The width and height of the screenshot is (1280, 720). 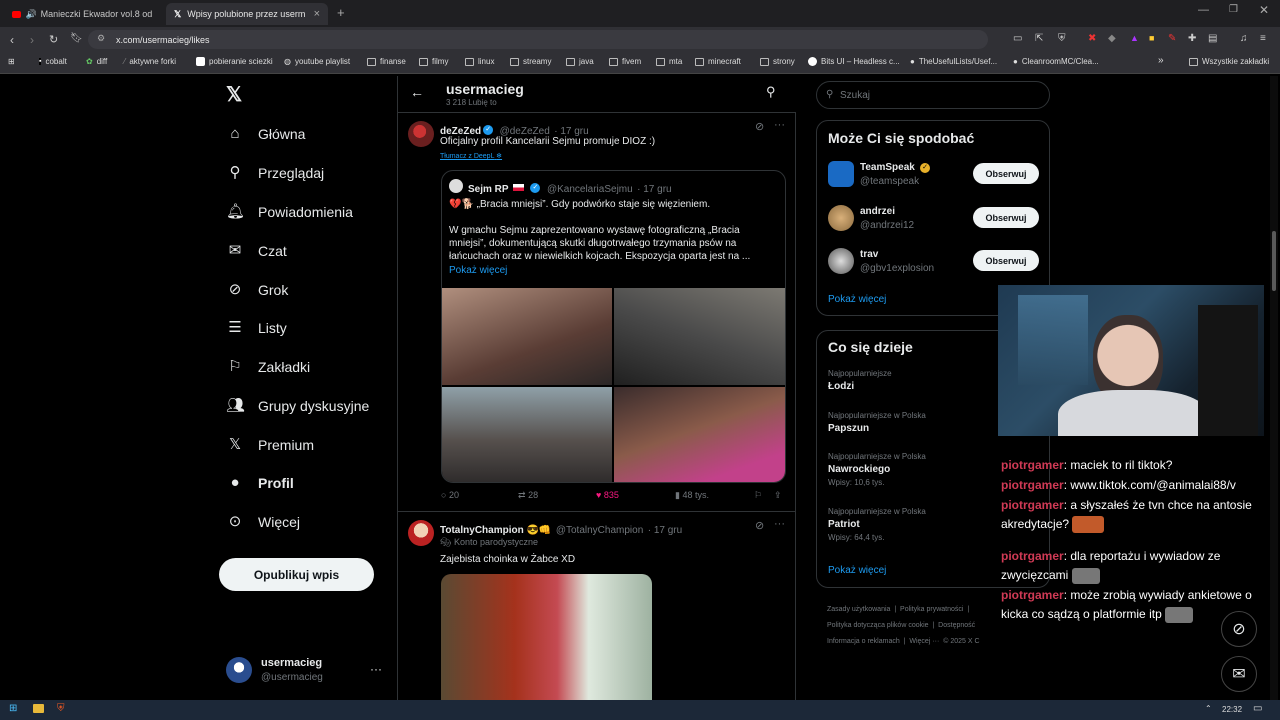 I want to click on search-box: ⚲ Szukaj, so click(x=933, y=95).